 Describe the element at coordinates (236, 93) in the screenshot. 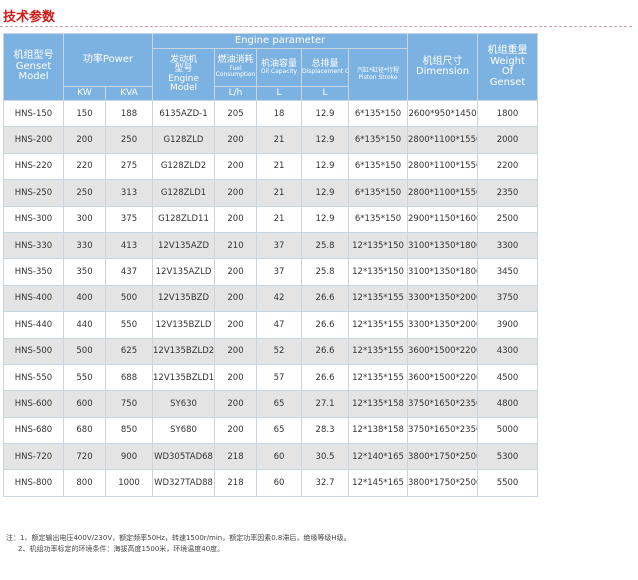

I see `header-fuel-unit: L/h` at that location.